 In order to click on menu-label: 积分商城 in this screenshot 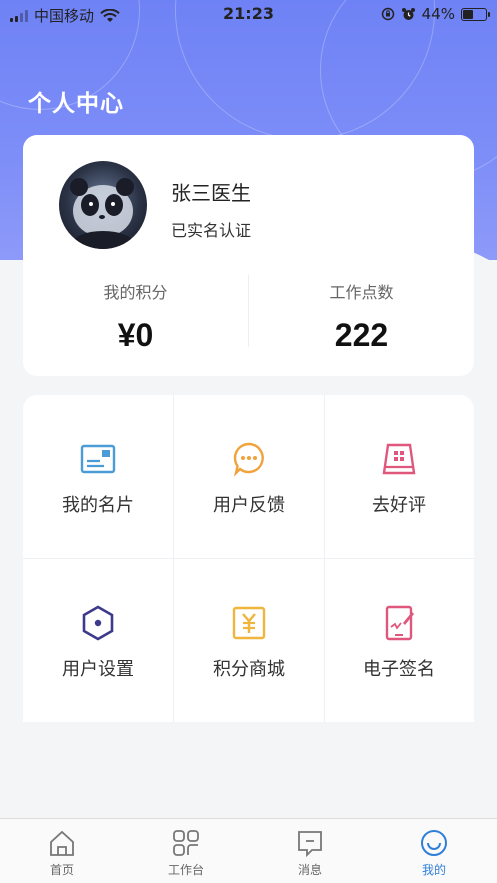, I will do `click(249, 669)`.